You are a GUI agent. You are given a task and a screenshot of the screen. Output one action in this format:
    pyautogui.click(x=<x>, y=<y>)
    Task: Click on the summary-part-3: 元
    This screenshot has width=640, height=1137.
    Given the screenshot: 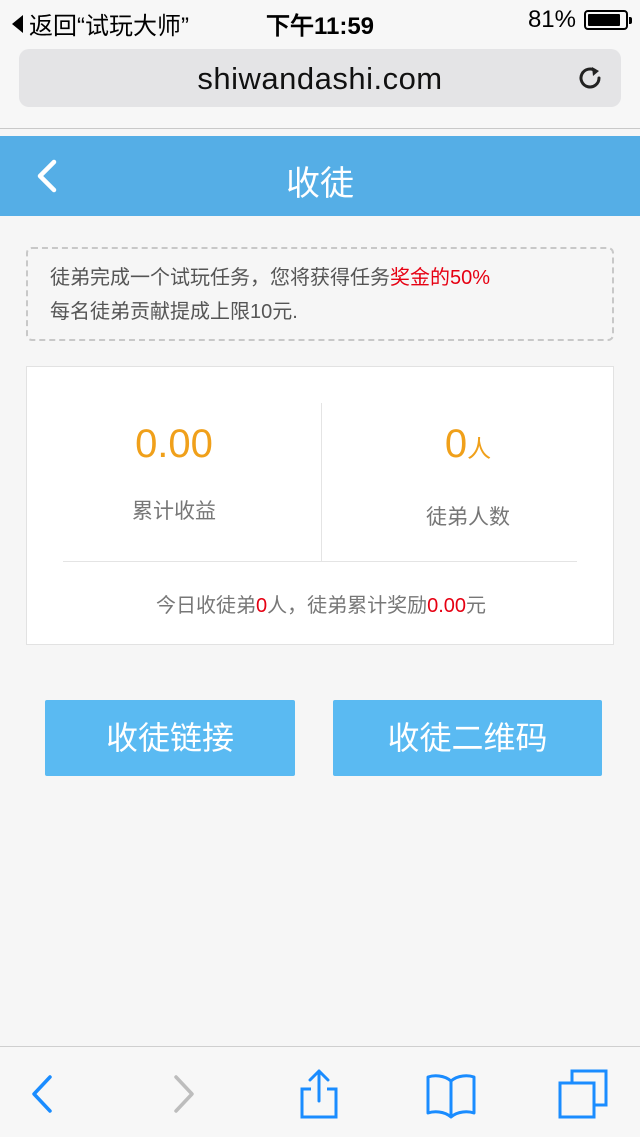 What is the action you would take?
    pyautogui.click(x=476, y=606)
    